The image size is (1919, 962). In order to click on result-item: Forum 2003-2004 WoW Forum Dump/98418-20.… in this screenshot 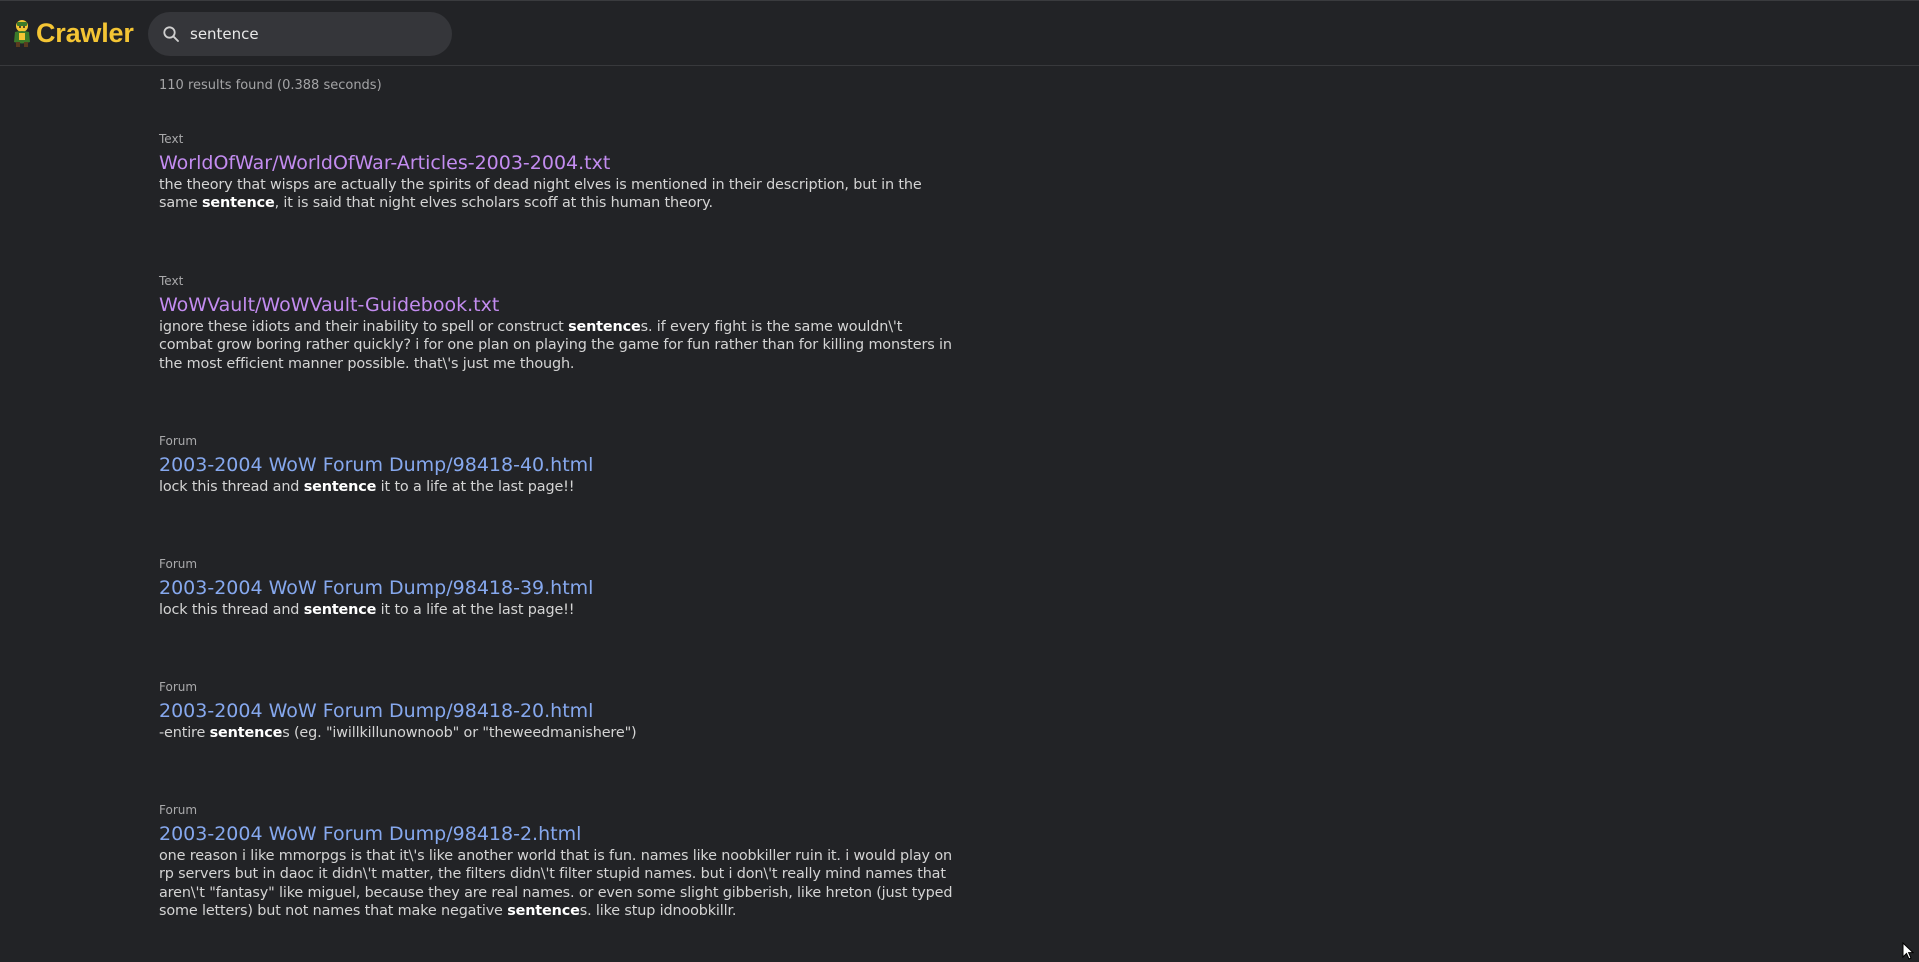, I will do `click(559, 711)`.